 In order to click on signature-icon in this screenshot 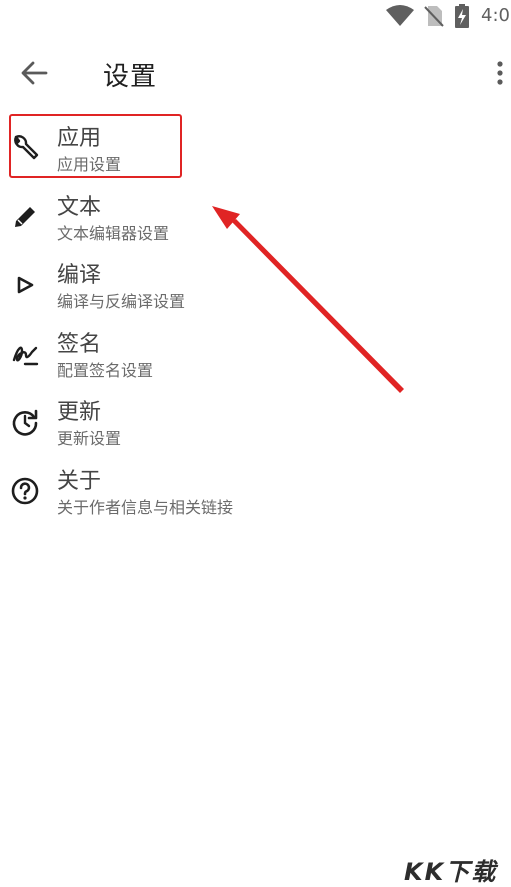, I will do `click(25, 356)`.